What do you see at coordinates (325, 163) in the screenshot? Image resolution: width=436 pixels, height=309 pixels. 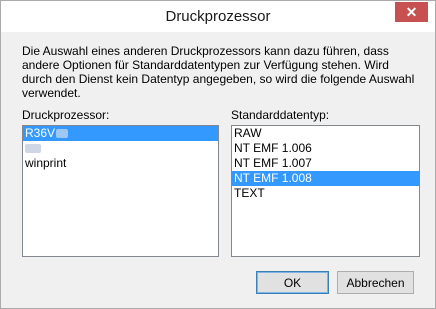 I see `datatype-item-nt-emf-1007: NT EMF 1.007` at bounding box center [325, 163].